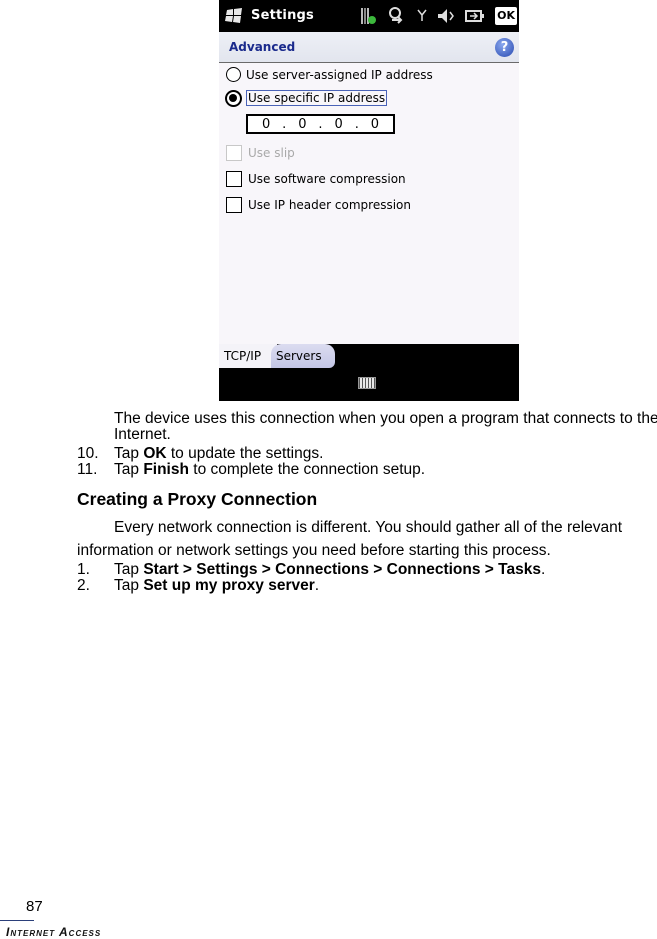 The height and width of the screenshot is (939, 657). I want to click on windows-start-icon, so click(234, 15).